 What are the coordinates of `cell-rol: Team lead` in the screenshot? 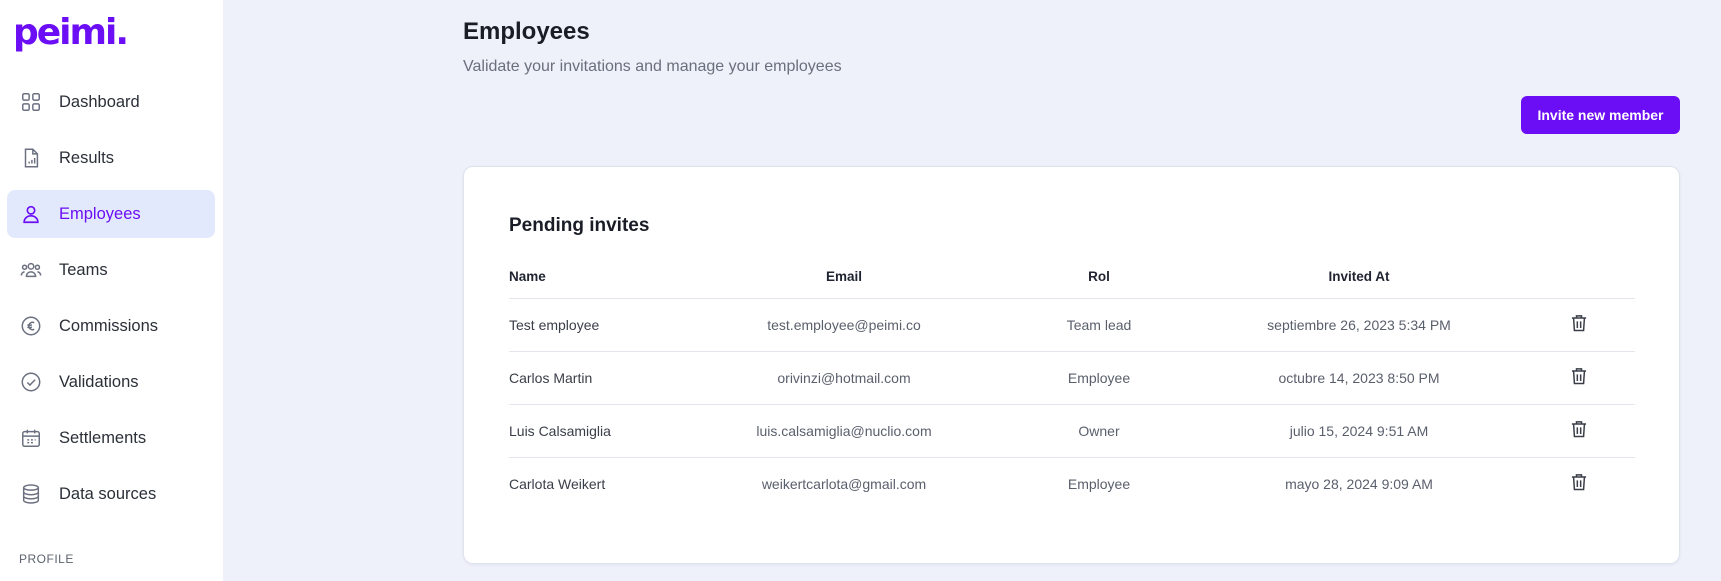 It's located at (1099, 325).